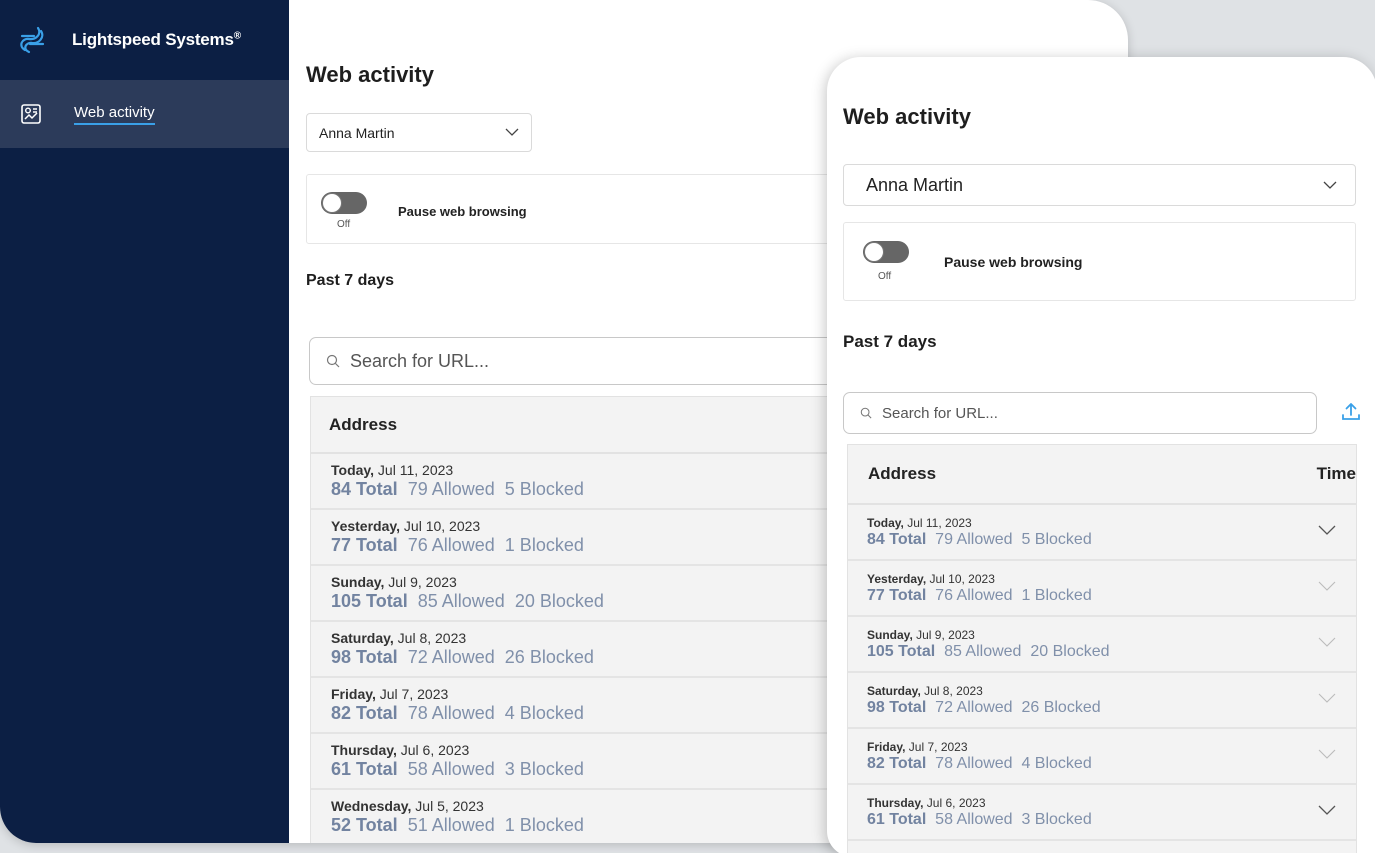  I want to click on column-header-time: Time, so click(1336, 473).